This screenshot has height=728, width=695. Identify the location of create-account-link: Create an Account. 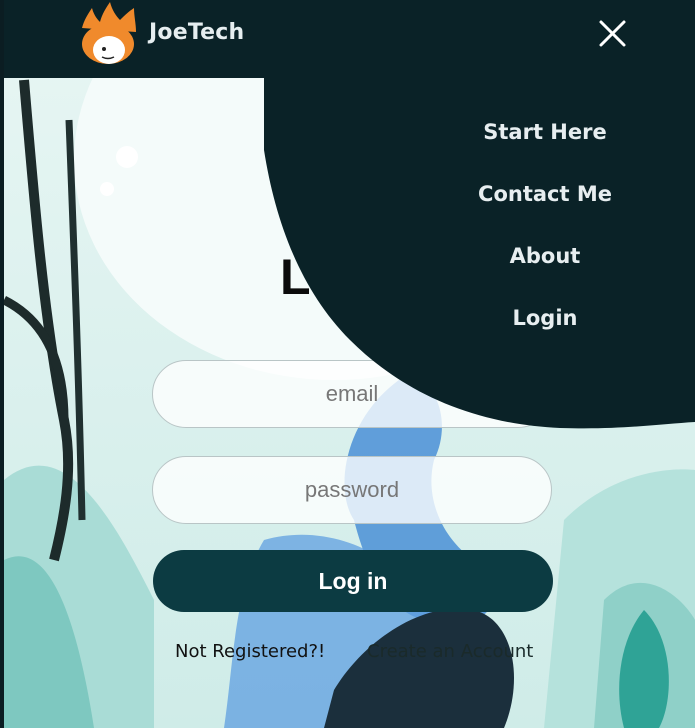
(450, 651).